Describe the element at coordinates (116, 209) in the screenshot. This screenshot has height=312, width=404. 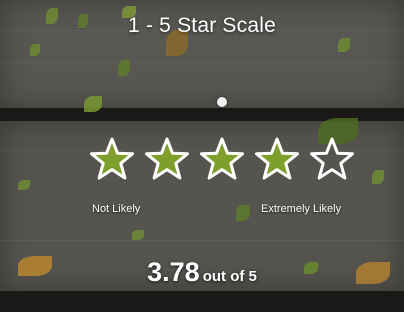
I see `low-end-label: Not Likely` at that location.